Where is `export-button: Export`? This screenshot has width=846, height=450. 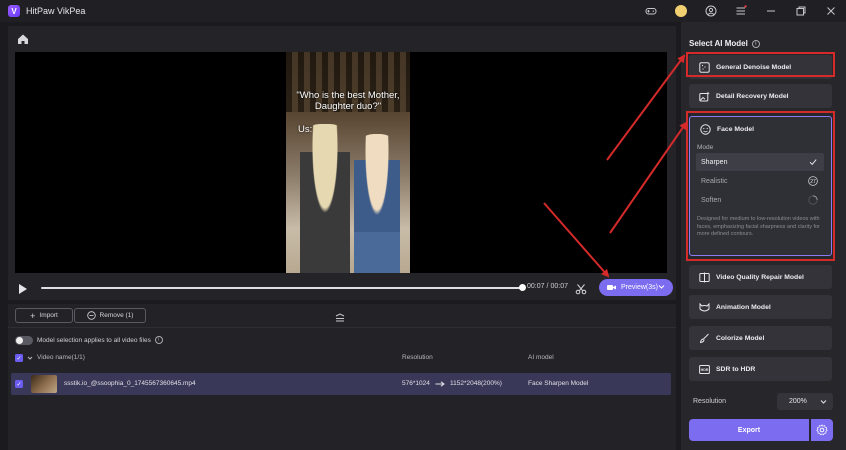
export-button: Export is located at coordinates (749, 430).